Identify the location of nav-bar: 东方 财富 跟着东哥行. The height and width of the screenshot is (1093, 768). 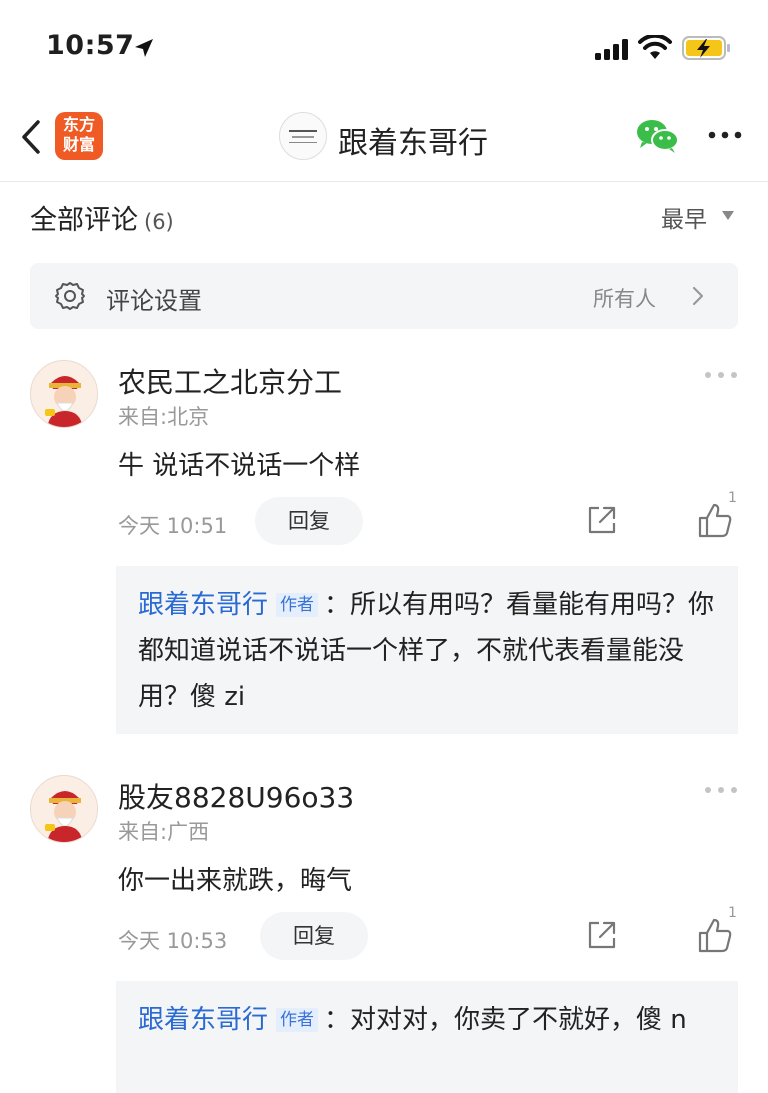
(384, 139).